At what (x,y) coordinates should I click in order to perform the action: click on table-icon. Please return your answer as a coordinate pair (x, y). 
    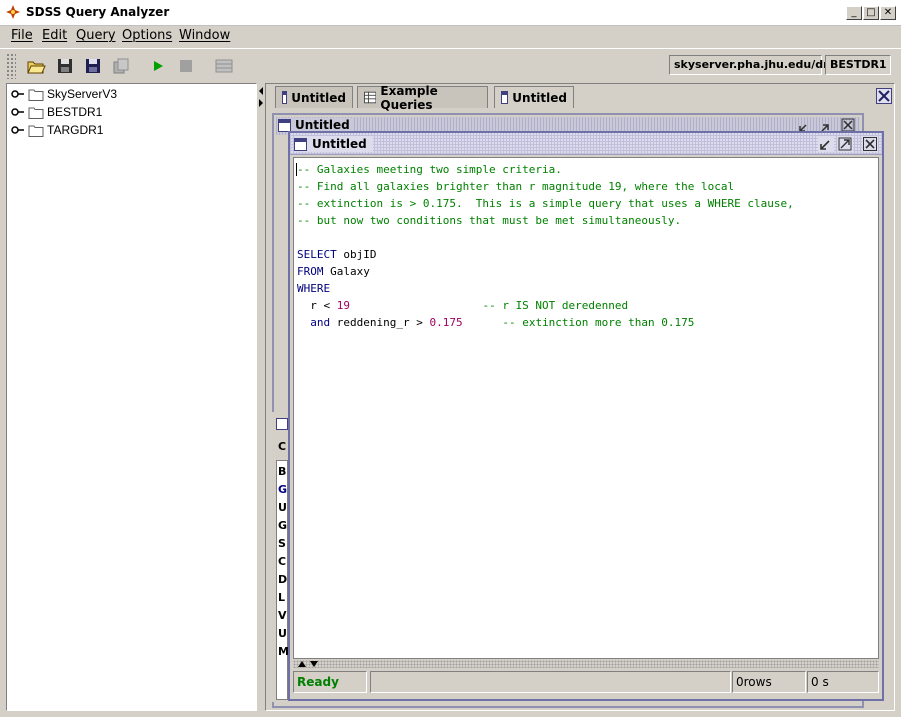
    Looking at the image, I should click on (370, 97).